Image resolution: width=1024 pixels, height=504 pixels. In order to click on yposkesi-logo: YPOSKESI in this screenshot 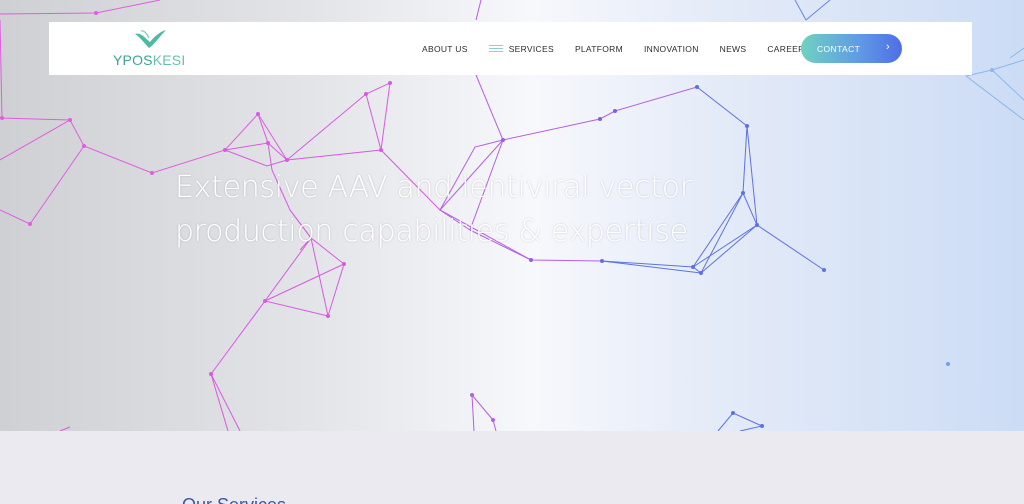, I will do `click(149, 49)`.